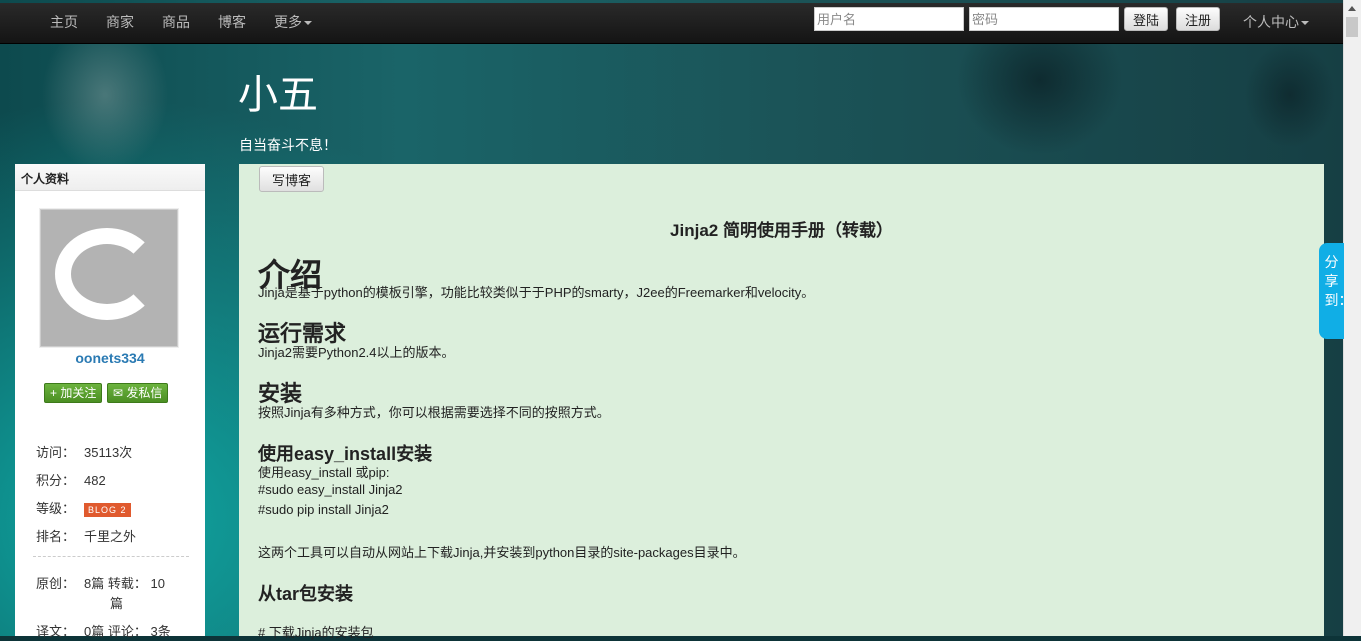 This screenshot has width=1361, height=641. Describe the element at coordinates (324, 472) in the screenshot. I see `paragraph: 使用easy_install 或pip:` at that location.